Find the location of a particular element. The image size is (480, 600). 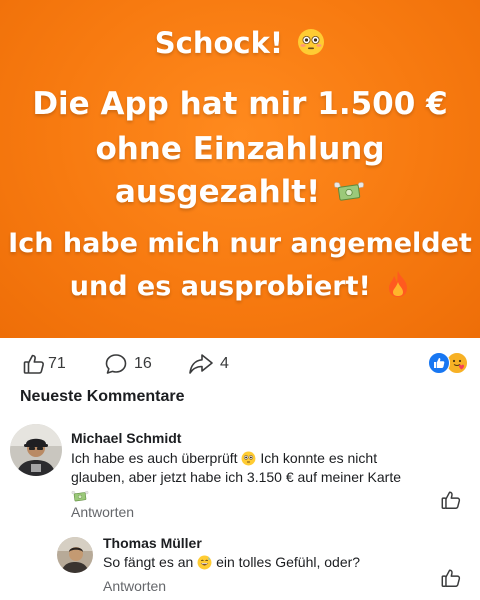

comment-author: Michael Schmidt is located at coordinates (126, 438).